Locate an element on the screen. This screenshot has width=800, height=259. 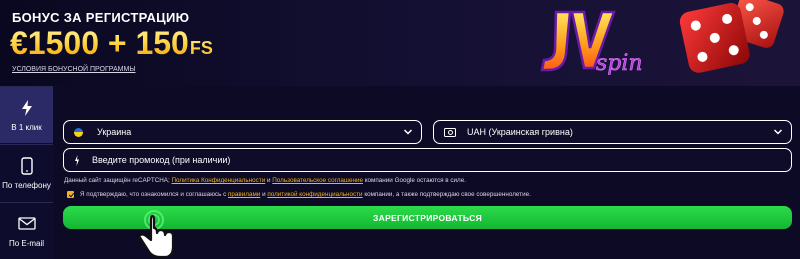
privacy-policy-link: политикой конфиденциальности is located at coordinates (314, 194).